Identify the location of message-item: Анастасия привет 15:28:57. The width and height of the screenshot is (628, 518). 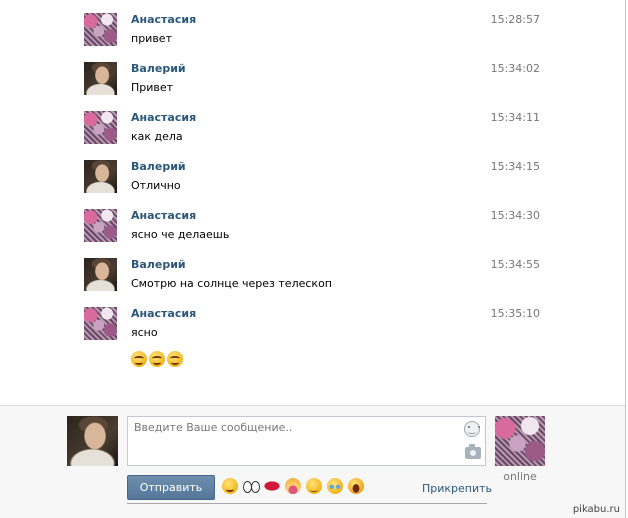
(319, 37).